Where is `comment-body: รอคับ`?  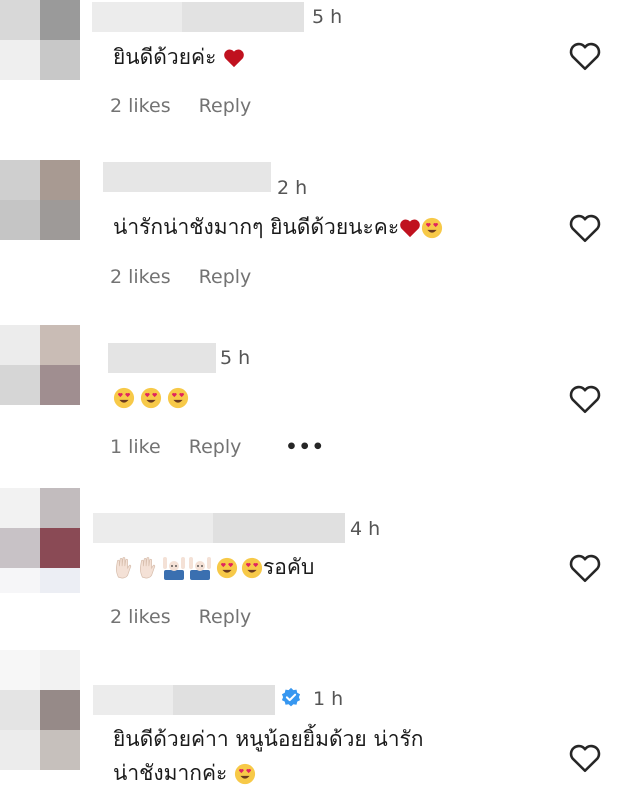
comment-body: รอคับ is located at coordinates (289, 567).